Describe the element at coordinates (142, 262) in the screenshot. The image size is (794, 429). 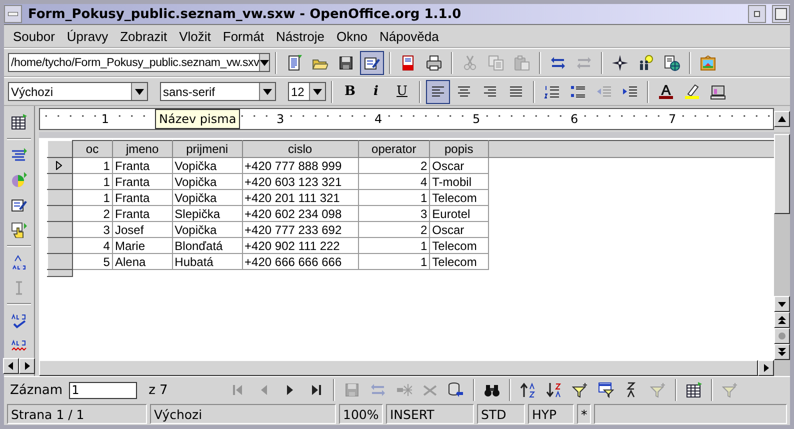
I see `table-cell: Alena` at that location.